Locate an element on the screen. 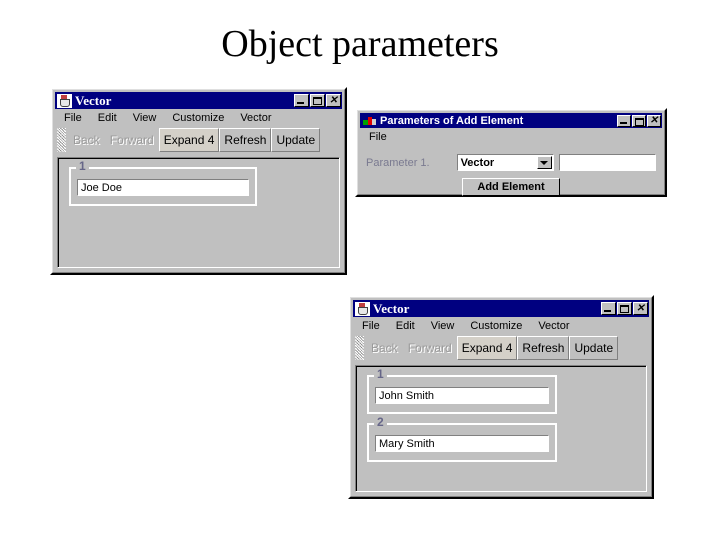 This screenshot has width=720, height=540. add-element-button: Add Element is located at coordinates (511, 187).